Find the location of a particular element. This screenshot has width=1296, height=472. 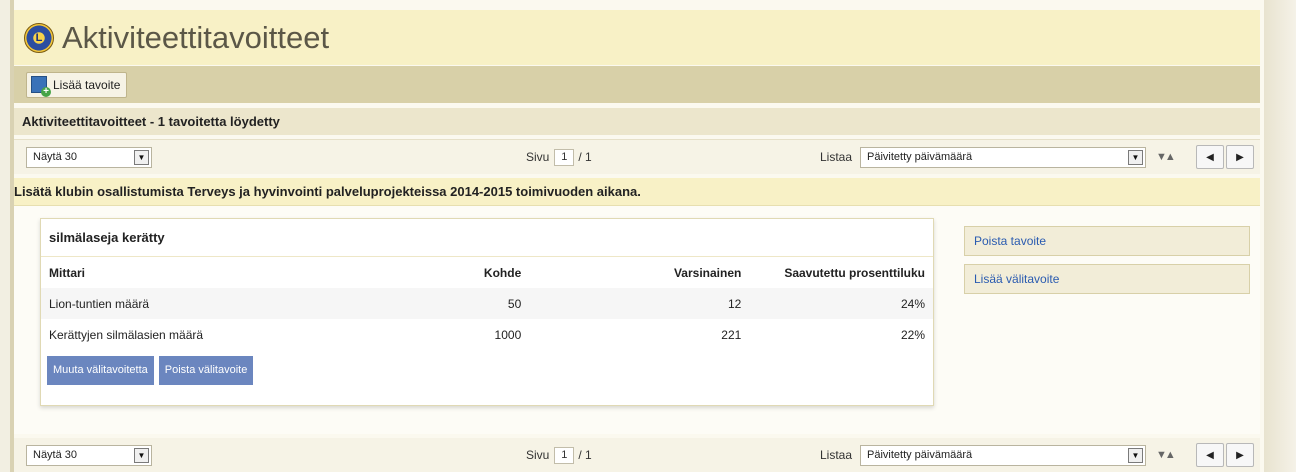

column-header: Mittari is located at coordinates (67, 272).